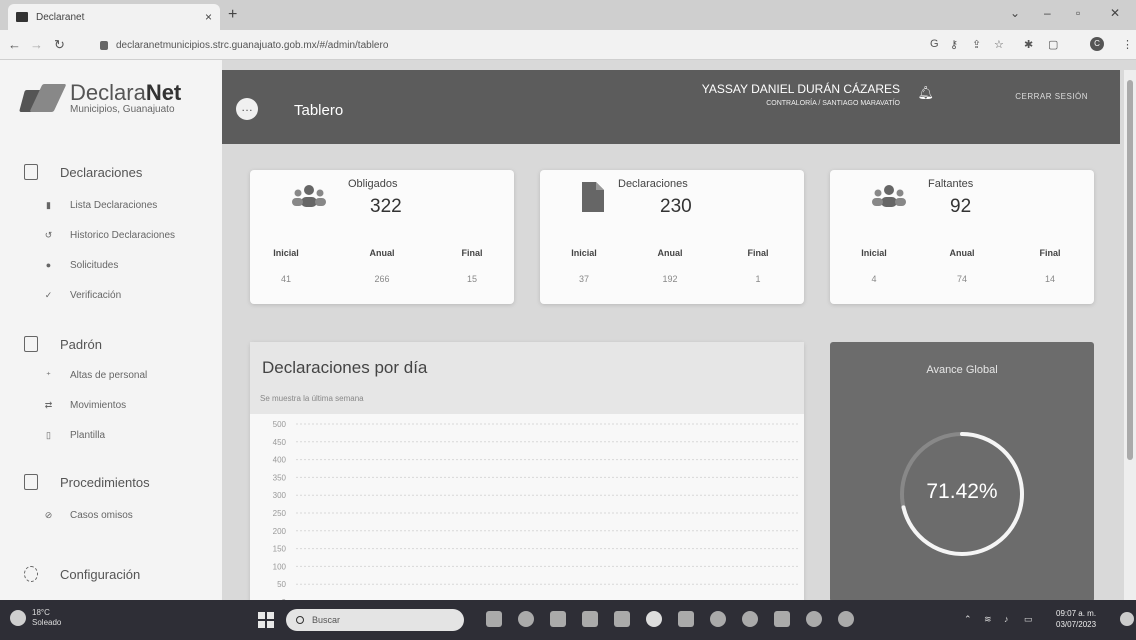  What do you see at coordinates (319, 110) in the screenshot?
I see `page-title: Tablero` at bounding box center [319, 110].